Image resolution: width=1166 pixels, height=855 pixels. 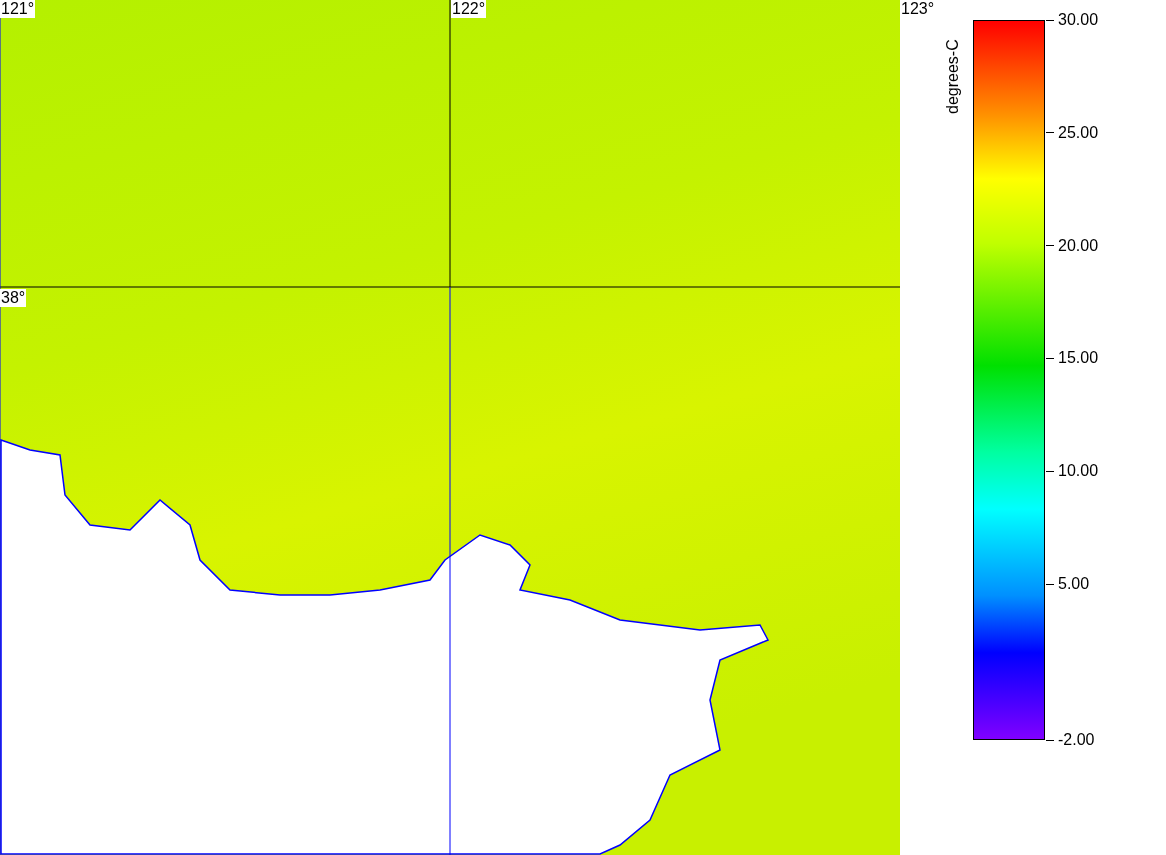 What do you see at coordinates (1078, 245) in the screenshot?
I see `scale-tick-label: 20.00` at bounding box center [1078, 245].